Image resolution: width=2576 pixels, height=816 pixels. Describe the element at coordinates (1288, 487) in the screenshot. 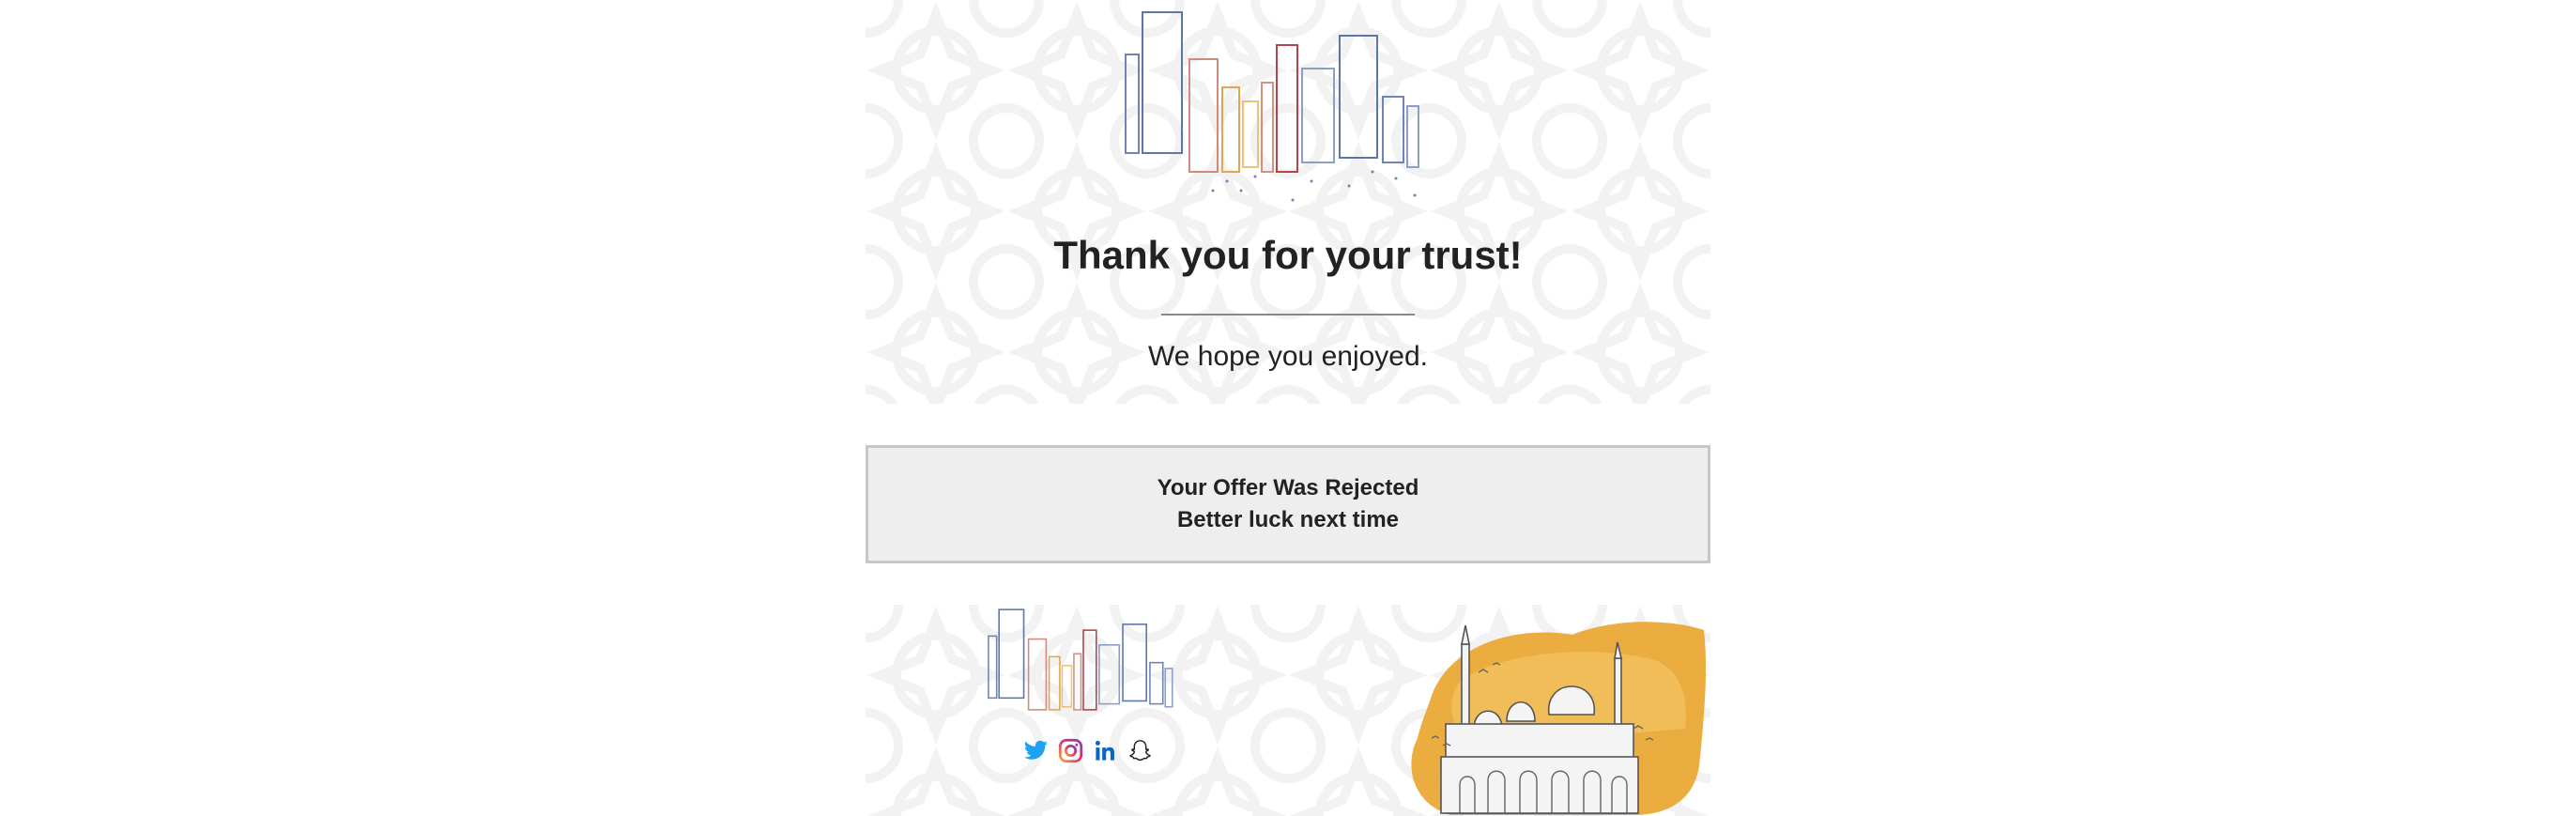

I see `offer-status-title: Your Offer Was Rejected` at that location.